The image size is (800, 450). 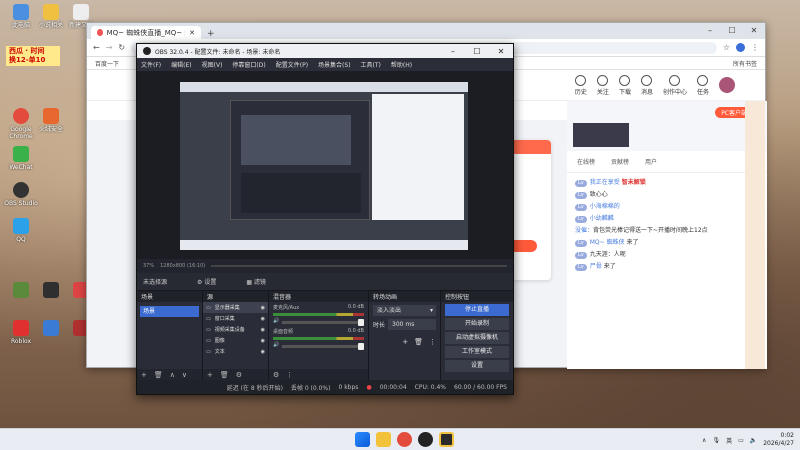 What do you see at coordinates (172, 375) in the screenshot?
I see `scene-up-icon: ∧` at bounding box center [172, 375].